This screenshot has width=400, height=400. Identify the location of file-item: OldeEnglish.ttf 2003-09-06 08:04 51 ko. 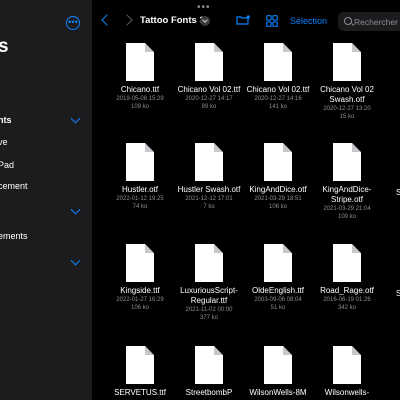
(278, 278).